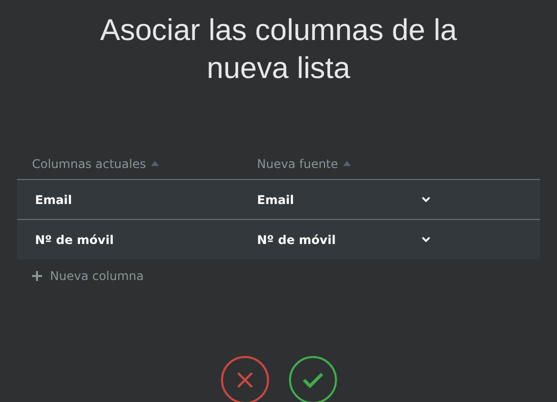  I want to click on column-header: Columnas actuales, so click(144, 163).